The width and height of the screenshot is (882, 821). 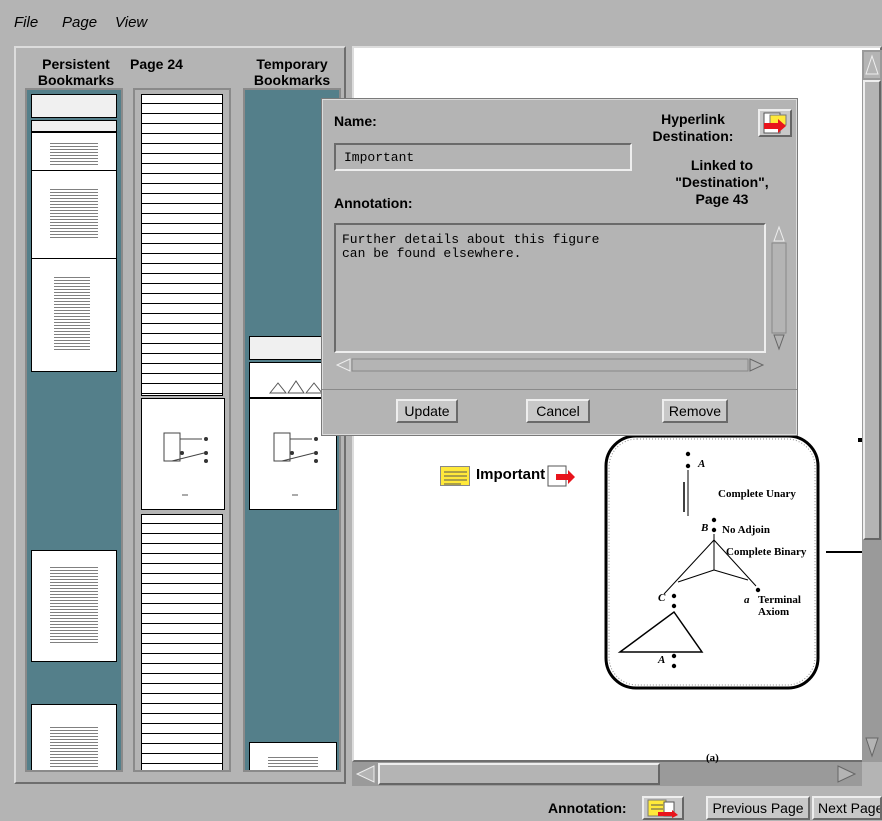 What do you see at coordinates (860, 440) in the screenshot?
I see `figure-dot` at bounding box center [860, 440].